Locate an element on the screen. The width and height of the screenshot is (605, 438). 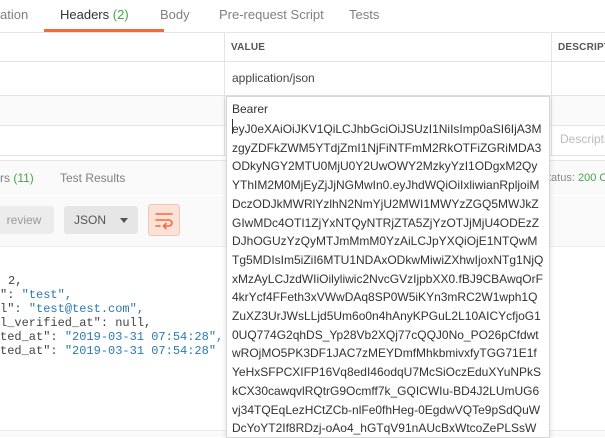
tab-tests: Tests is located at coordinates (364, 15).